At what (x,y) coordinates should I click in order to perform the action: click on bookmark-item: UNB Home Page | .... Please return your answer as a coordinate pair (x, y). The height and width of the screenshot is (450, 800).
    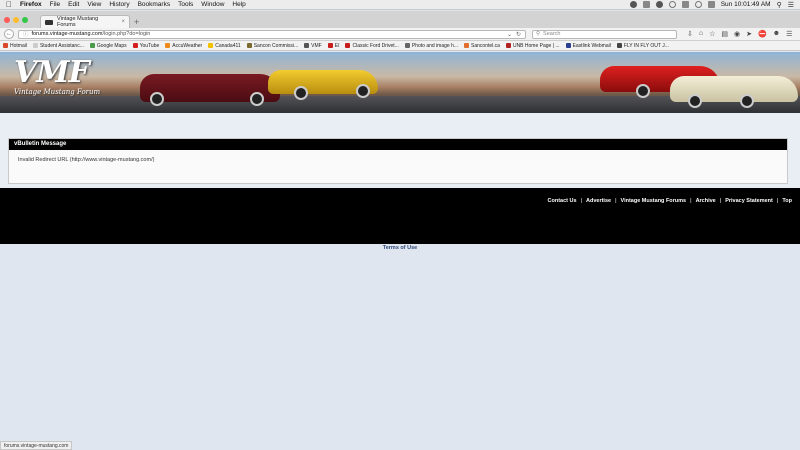
    Looking at the image, I should click on (532, 46).